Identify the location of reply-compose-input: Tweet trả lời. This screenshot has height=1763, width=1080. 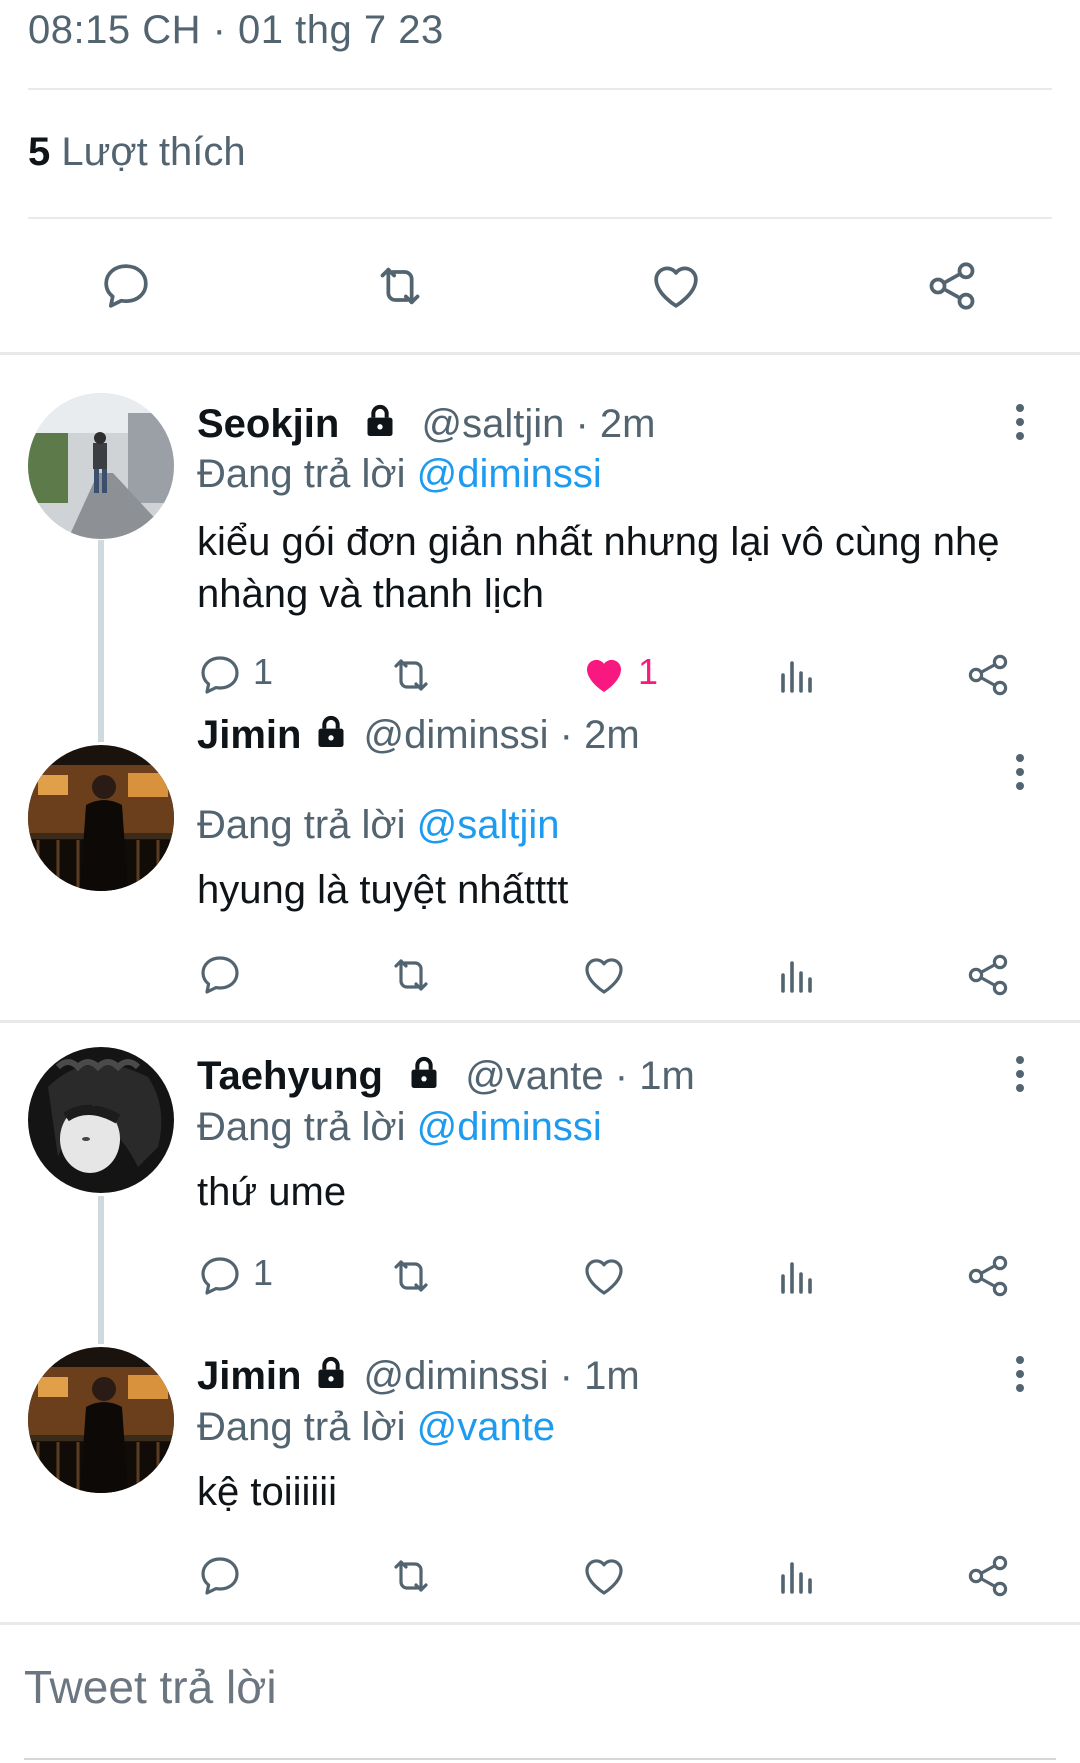
(150, 1687).